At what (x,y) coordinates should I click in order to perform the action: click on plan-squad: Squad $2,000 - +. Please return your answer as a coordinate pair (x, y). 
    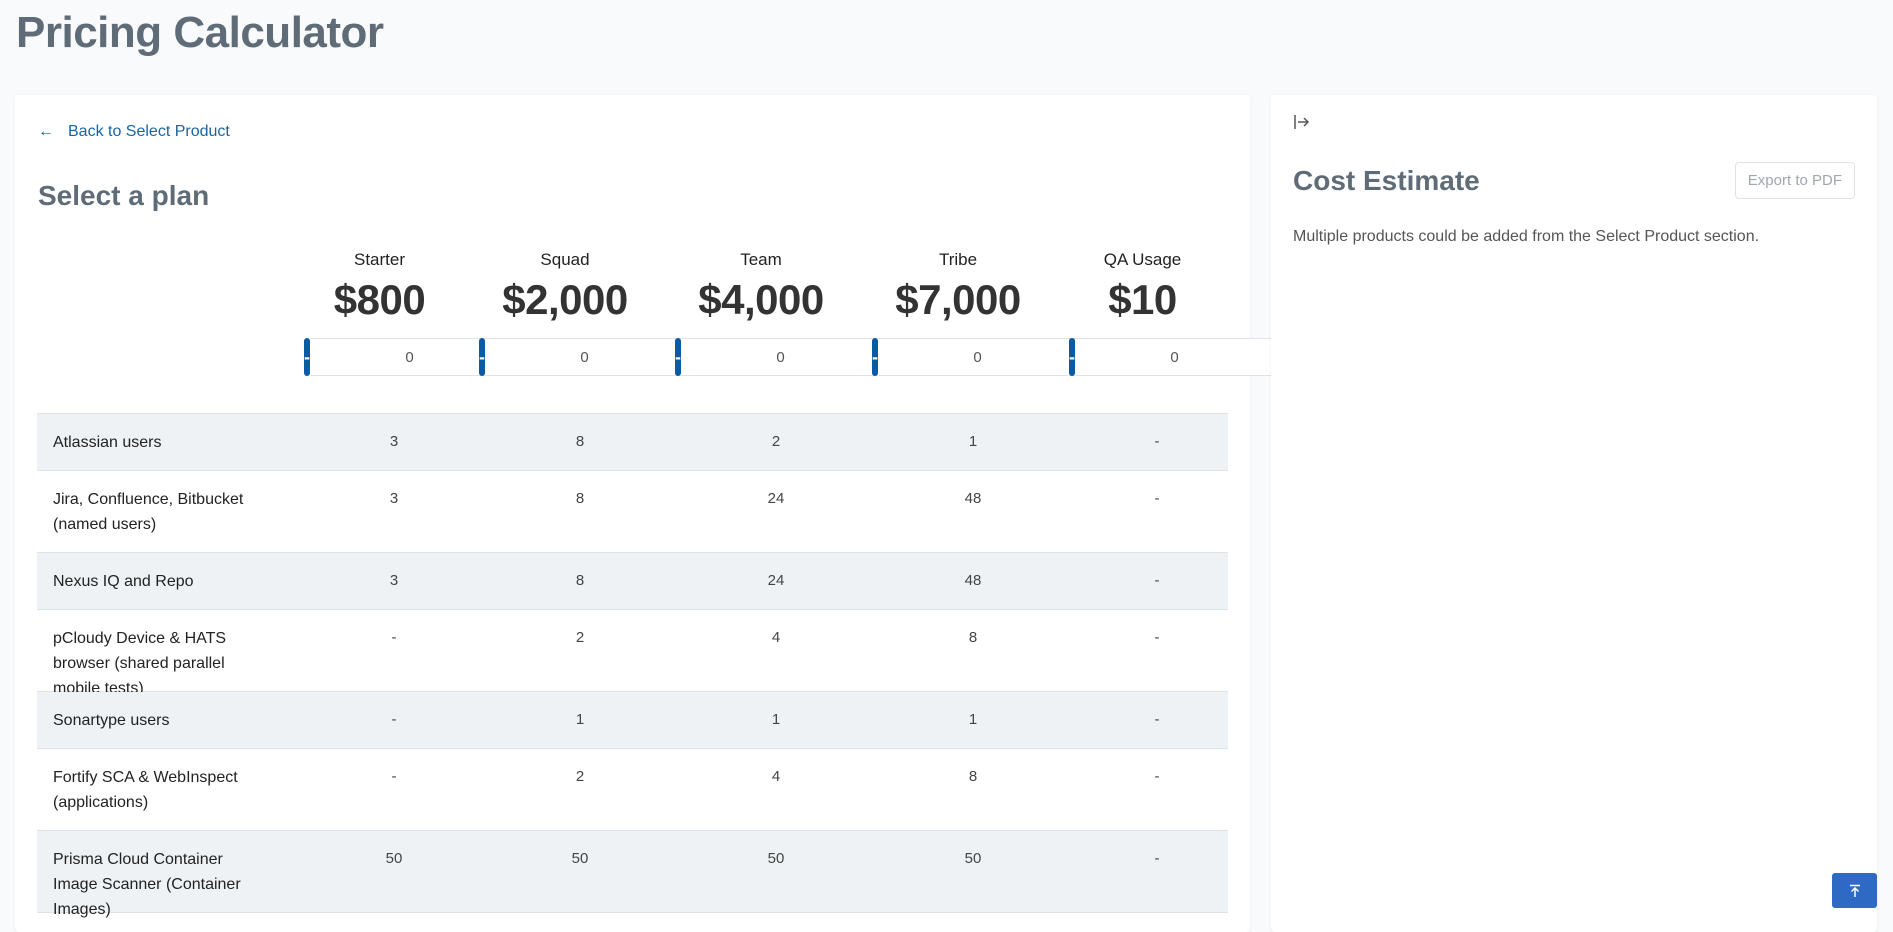
    Looking at the image, I should click on (587, 313).